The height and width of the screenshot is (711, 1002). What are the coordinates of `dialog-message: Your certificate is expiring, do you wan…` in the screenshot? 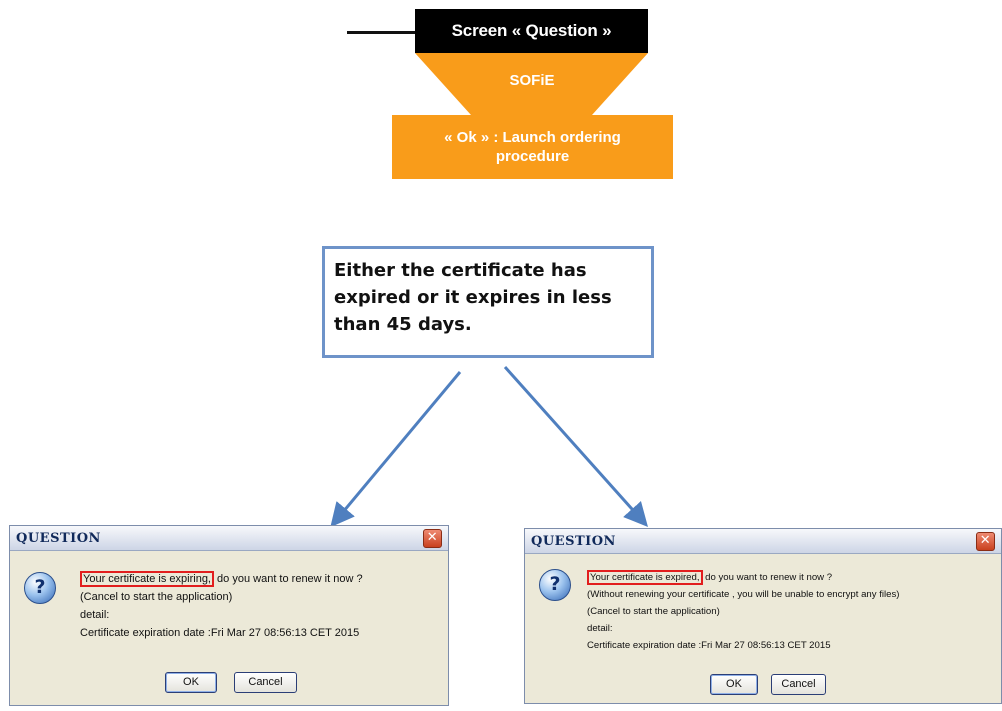 It's located at (221, 606).